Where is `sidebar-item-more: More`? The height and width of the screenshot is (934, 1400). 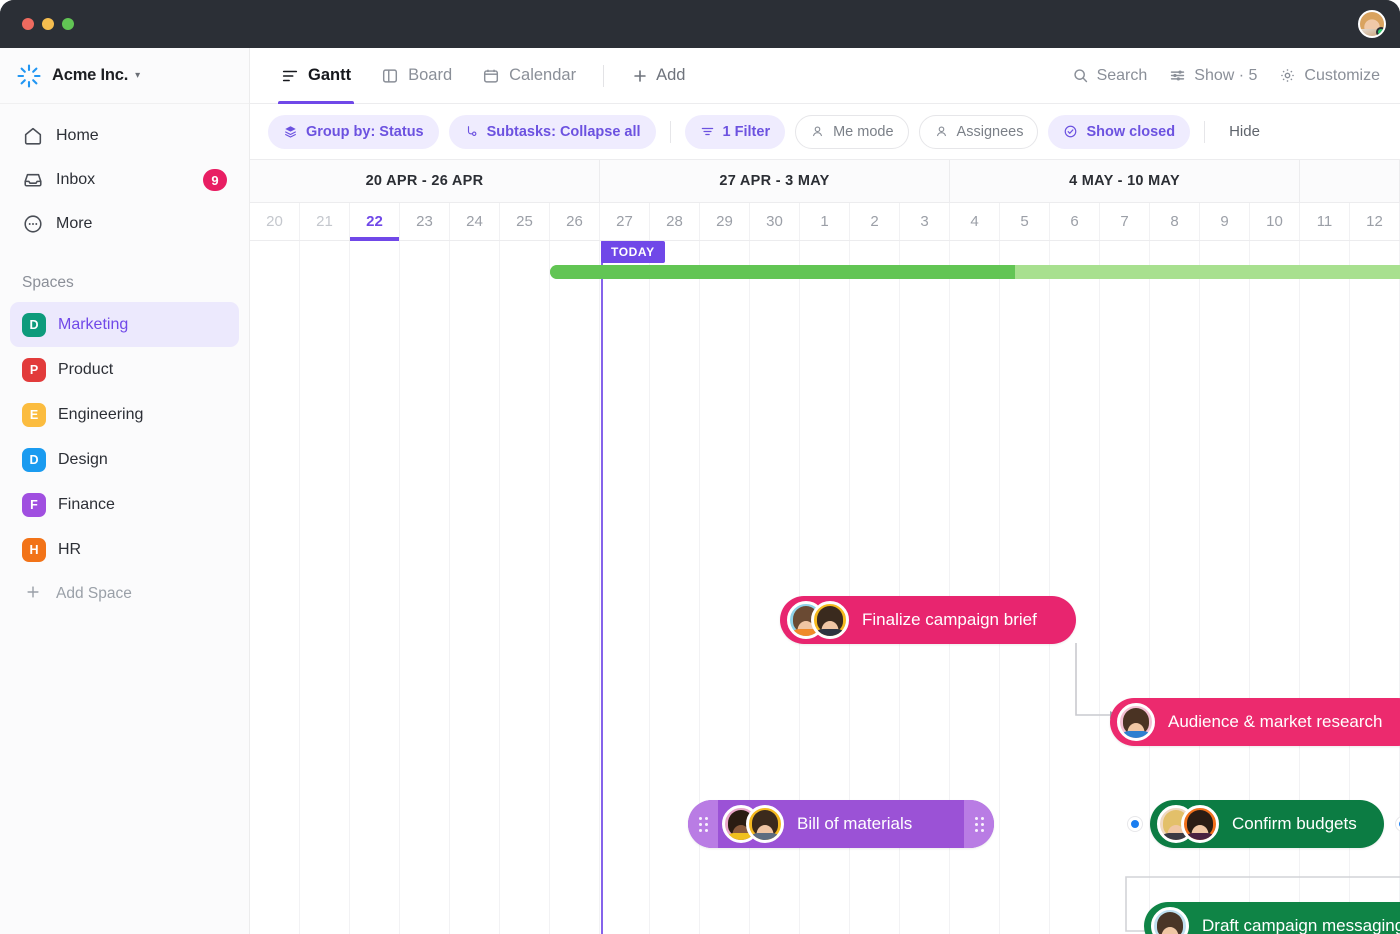 sidebar-item-more: More is located at coordinates (124, 224).